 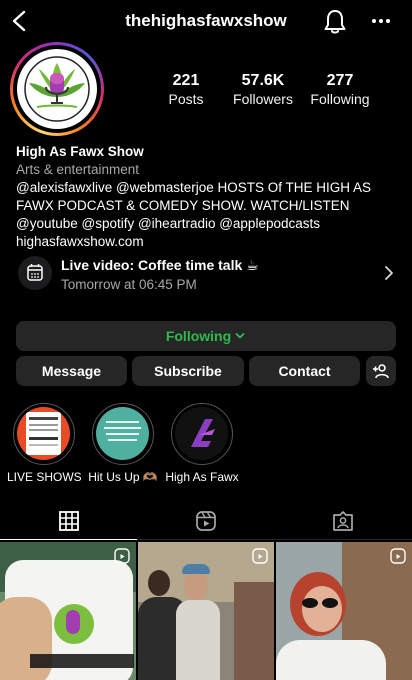 What do you see at coordinates (304, 371) in the screenshot?
I see `contact-button: Contact` at bounding box center [304, 371].